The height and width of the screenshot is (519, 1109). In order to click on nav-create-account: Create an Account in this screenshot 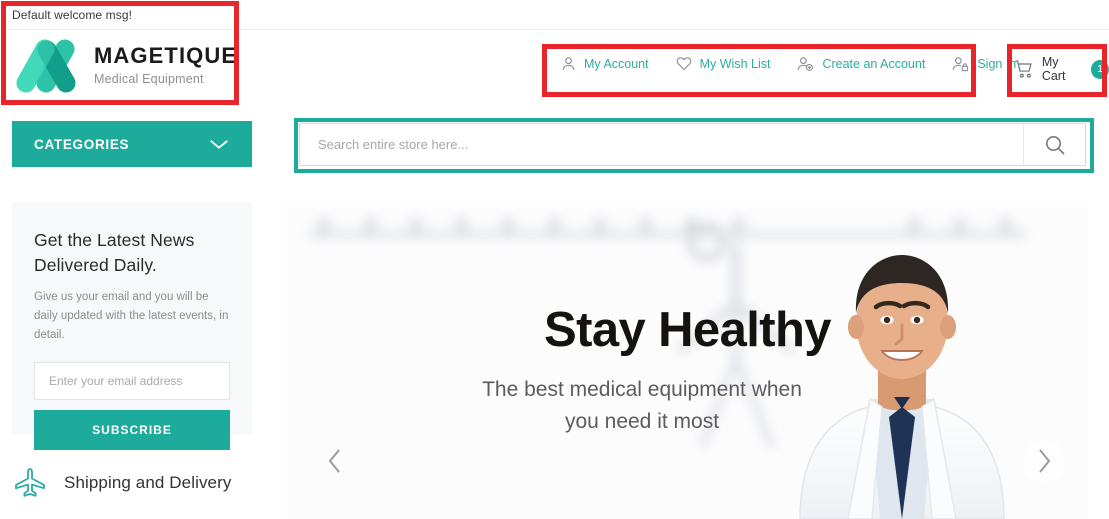, I will do `click(860, 63)`.